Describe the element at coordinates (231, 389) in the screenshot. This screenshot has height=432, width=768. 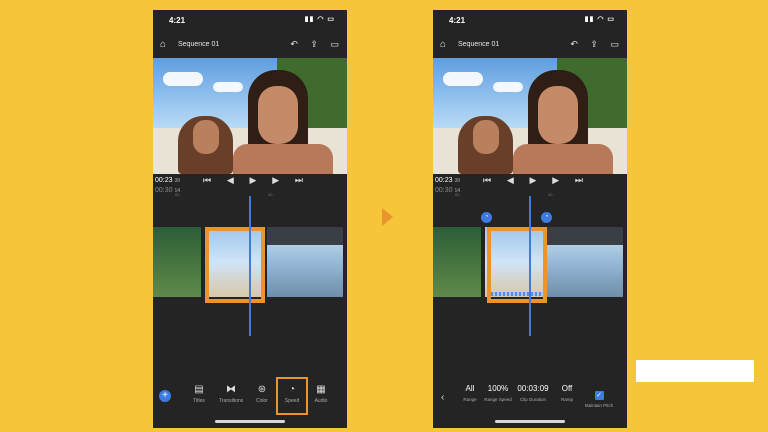
I see `transitions-icon: ⧓` at that location.